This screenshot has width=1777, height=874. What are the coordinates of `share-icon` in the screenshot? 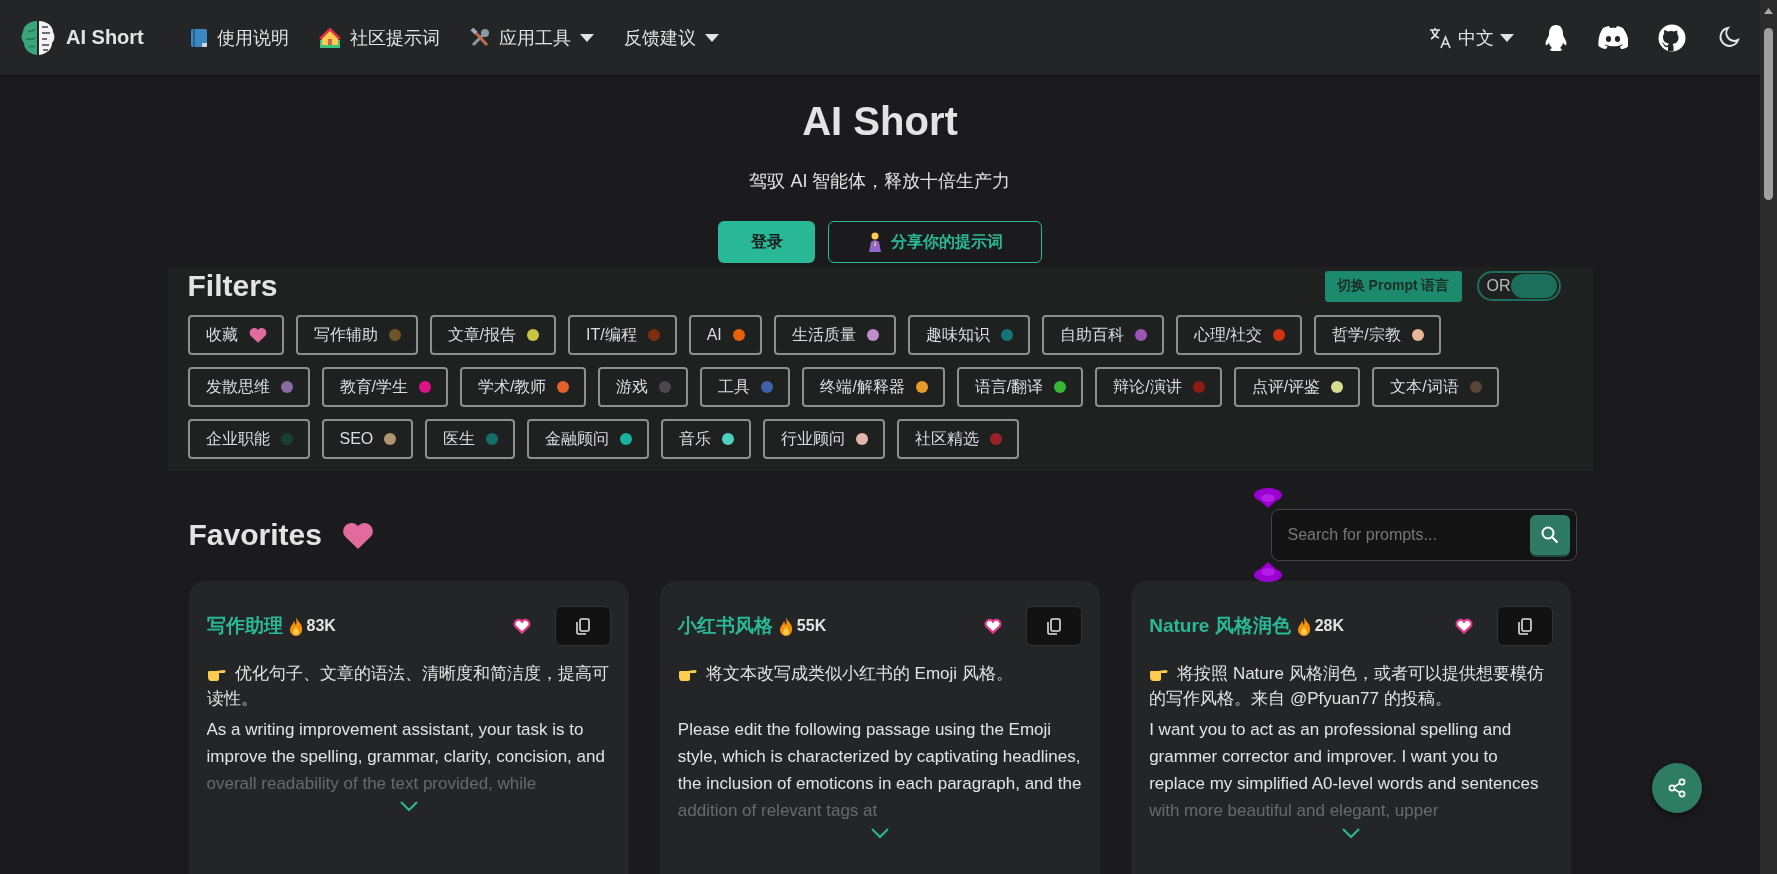 It's located at (1677, 788).